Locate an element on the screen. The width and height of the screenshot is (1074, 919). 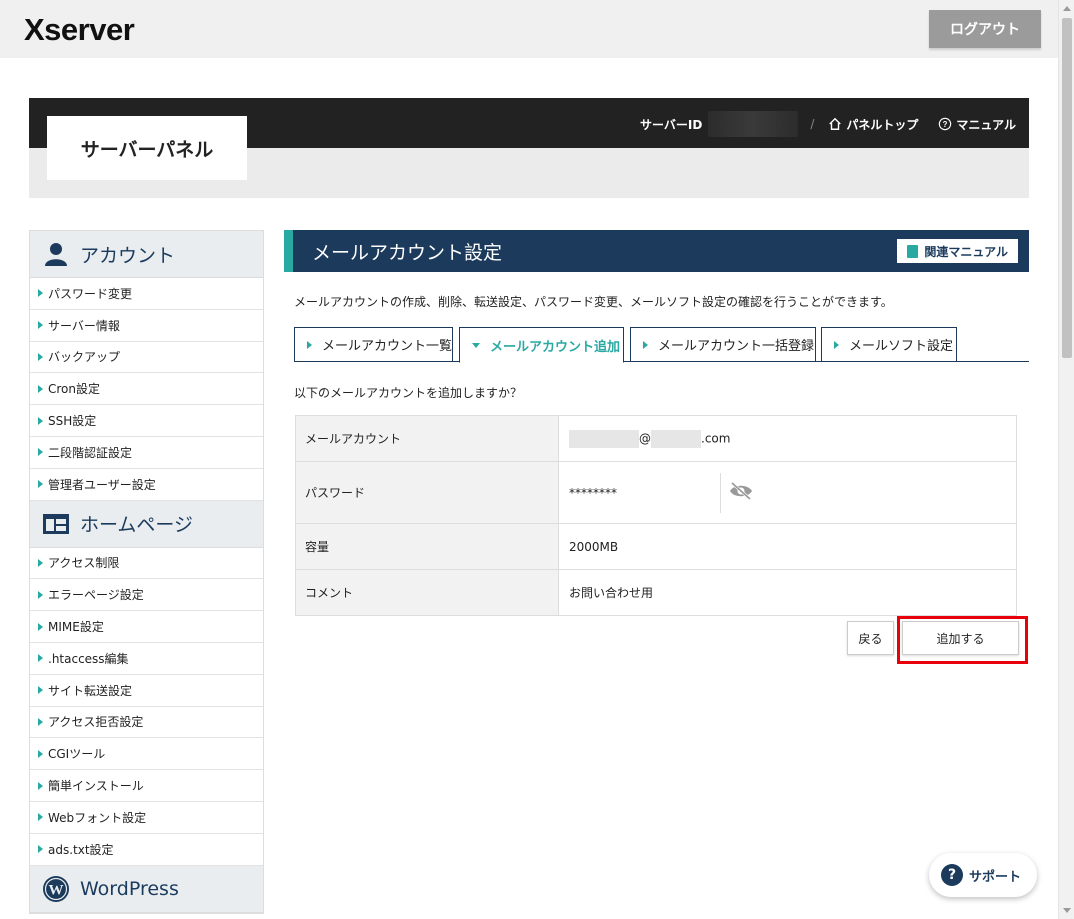
svg-text: W is located at coordinates (56, 890).